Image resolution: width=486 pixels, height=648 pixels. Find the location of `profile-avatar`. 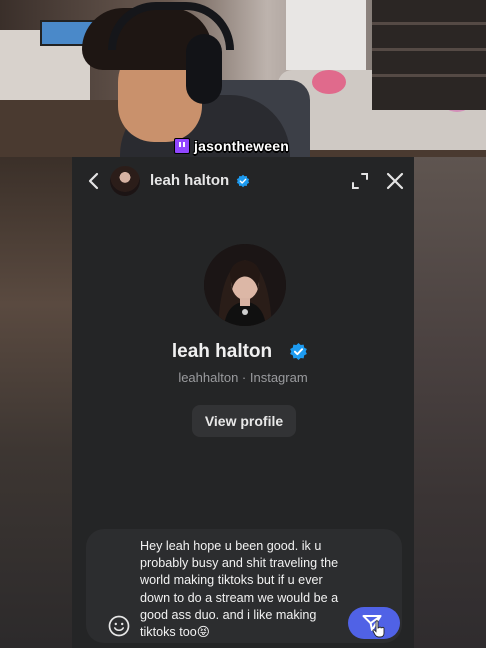

profile-avatar is located at coordinates (245, 285).